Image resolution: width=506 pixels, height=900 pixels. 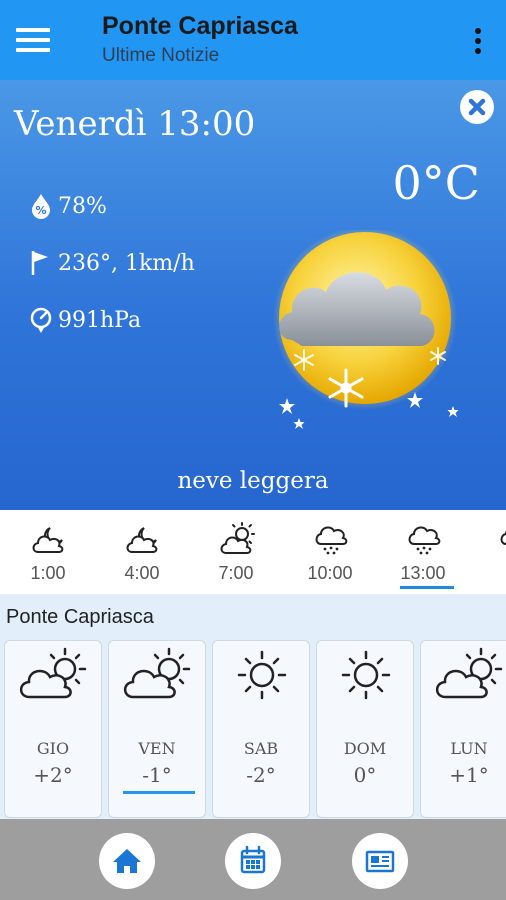 What do you see at coordinates (157, 729) in the screenshot?
I see `day-card-selected: VEN -1°` at bounding box center [157, 729].